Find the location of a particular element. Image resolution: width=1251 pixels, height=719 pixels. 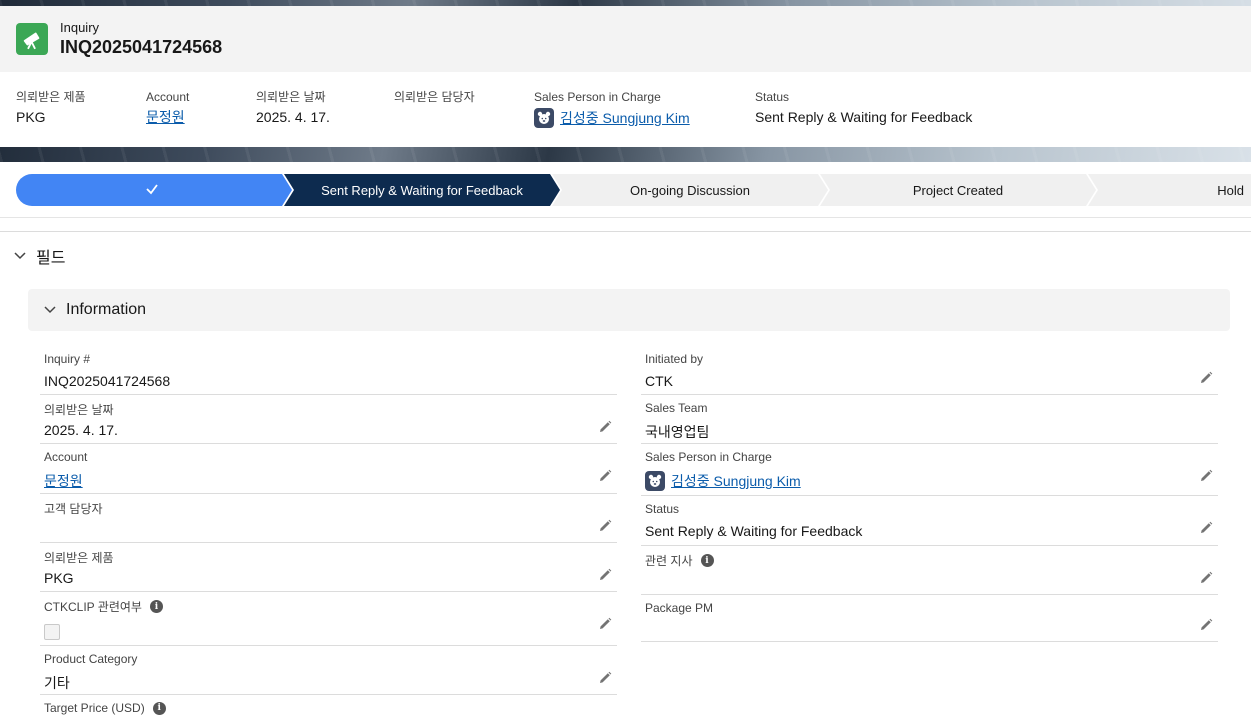

sales-person-field-link: 김성중 Sungjung Kim is located at coordinates (736, 481).